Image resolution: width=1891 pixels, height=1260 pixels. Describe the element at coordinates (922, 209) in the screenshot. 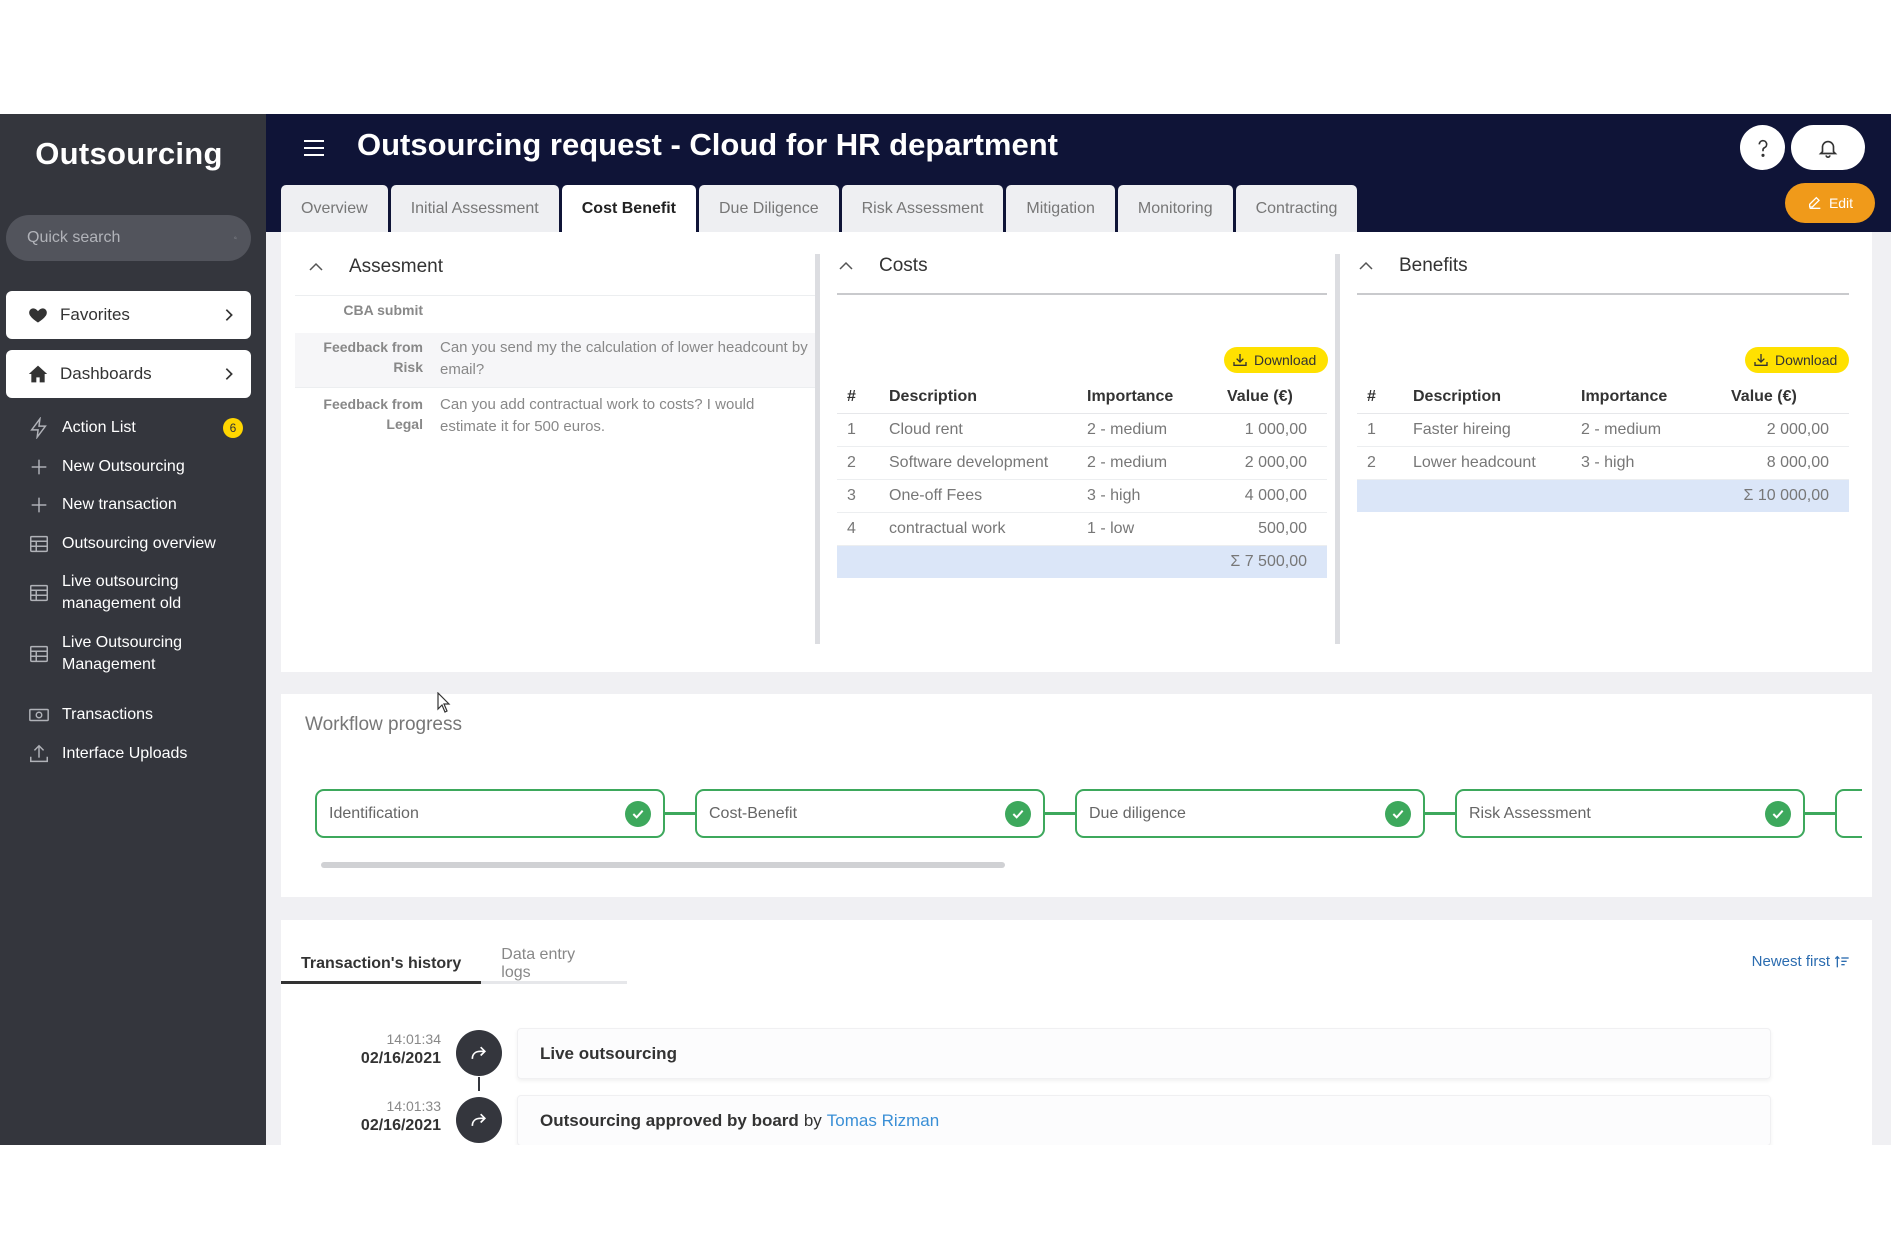

I see `tab-risk-assessment: Risk Assessment` at that location.